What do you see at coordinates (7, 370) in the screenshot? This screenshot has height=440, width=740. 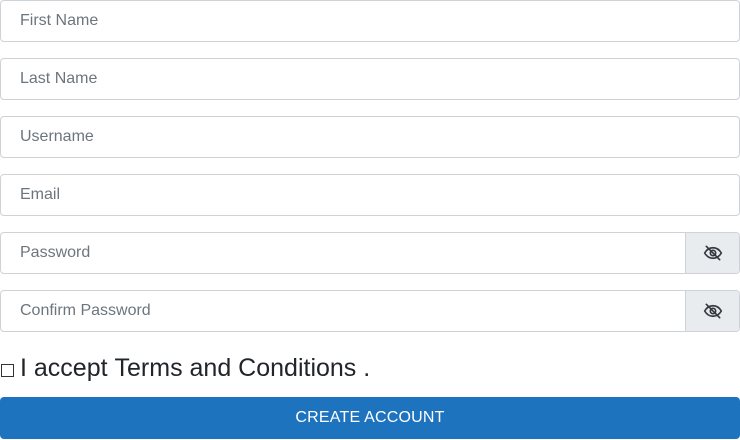 I see `terms-checkbox` at bounding box center [7, 370].